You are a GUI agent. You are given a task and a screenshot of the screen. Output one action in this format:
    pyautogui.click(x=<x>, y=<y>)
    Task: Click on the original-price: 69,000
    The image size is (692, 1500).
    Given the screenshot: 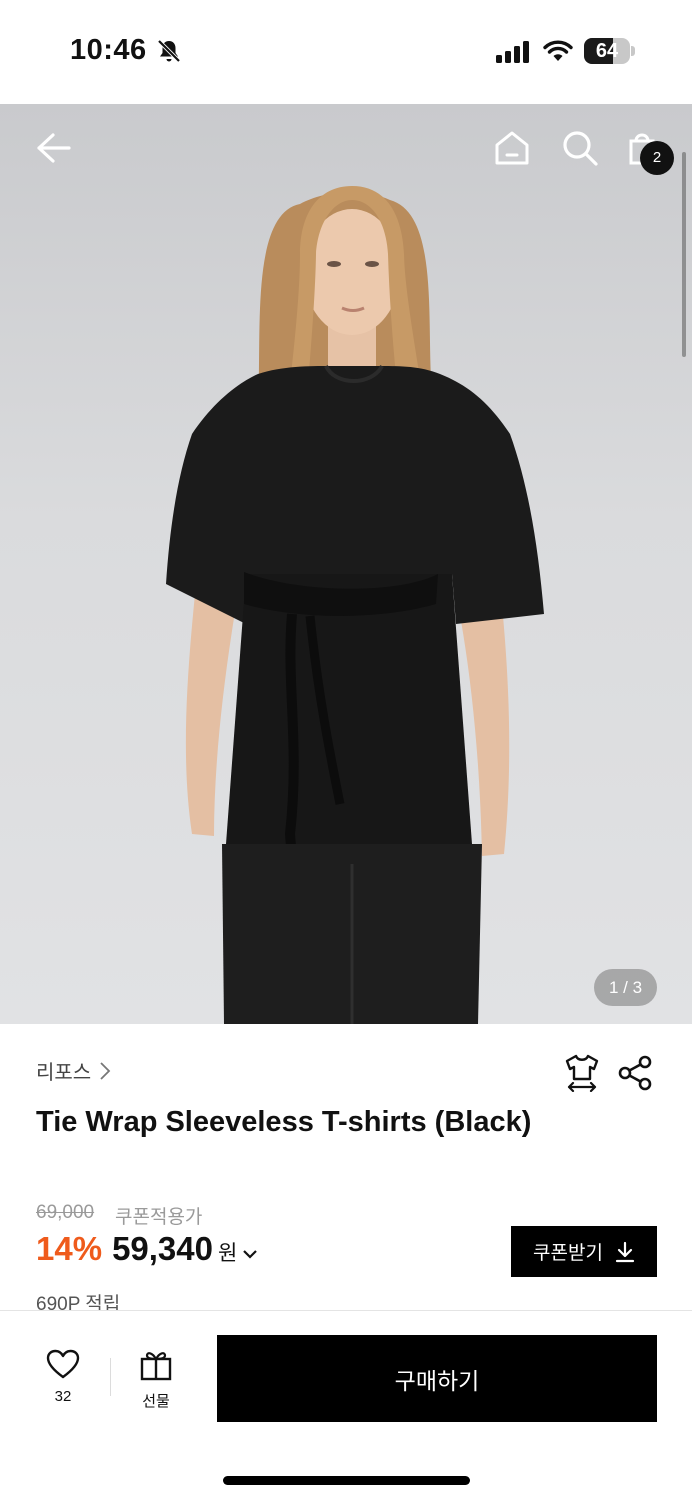 What is the action you would take?
    pyautogui.click(x=65, y=1212)
    